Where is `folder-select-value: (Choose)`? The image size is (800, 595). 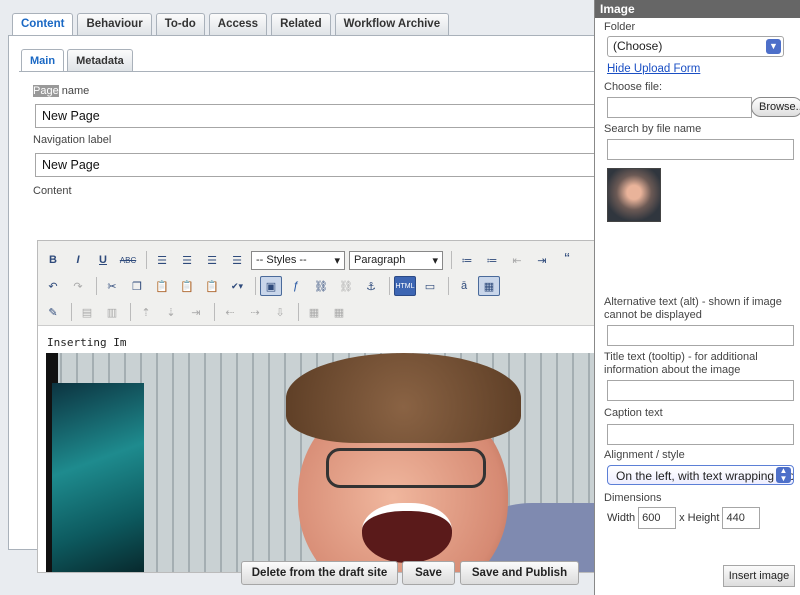
folder-select-value: (Choose) is located at coordinates (638, 46).